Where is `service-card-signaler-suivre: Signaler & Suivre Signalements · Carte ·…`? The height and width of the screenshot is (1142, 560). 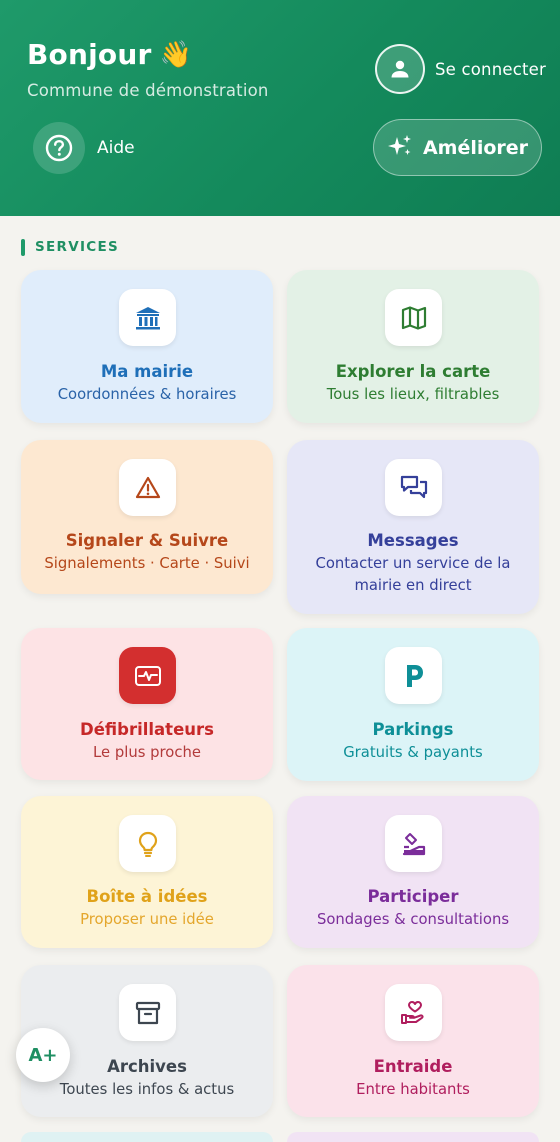 service-card-signaler-suivre: Signaler & Suivre Signalements · Carte ·… is located at coordinates (147, 517).